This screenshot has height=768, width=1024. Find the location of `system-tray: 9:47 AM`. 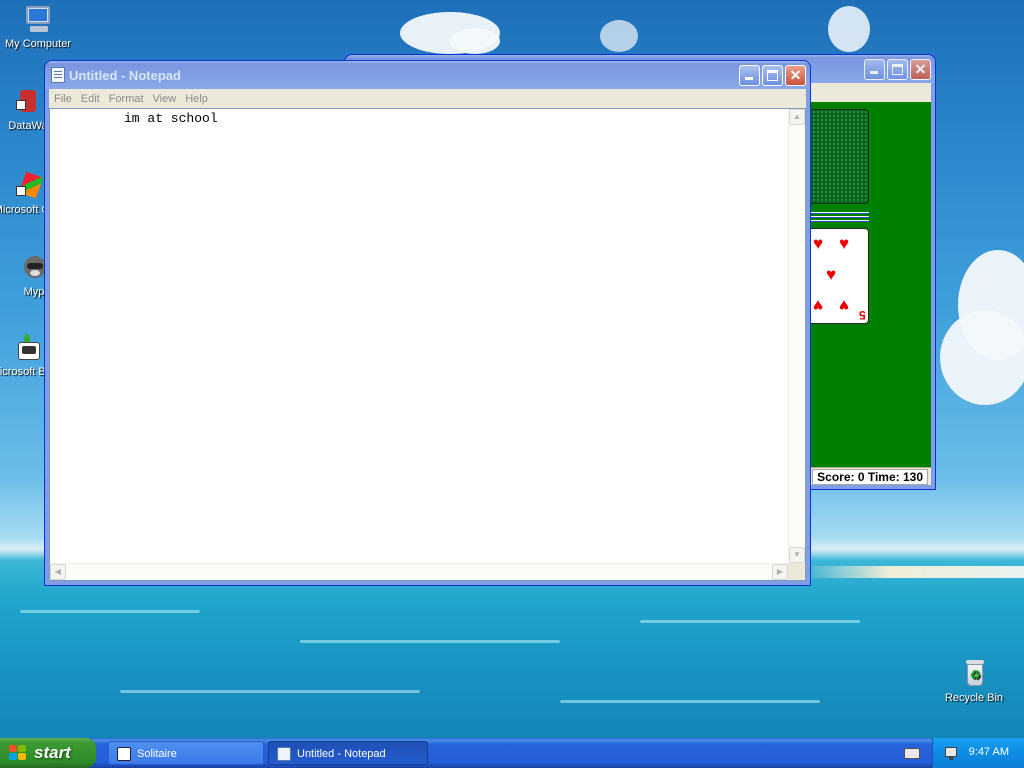

system-tray: 9:47 AM is located at coordinates (978, 753).